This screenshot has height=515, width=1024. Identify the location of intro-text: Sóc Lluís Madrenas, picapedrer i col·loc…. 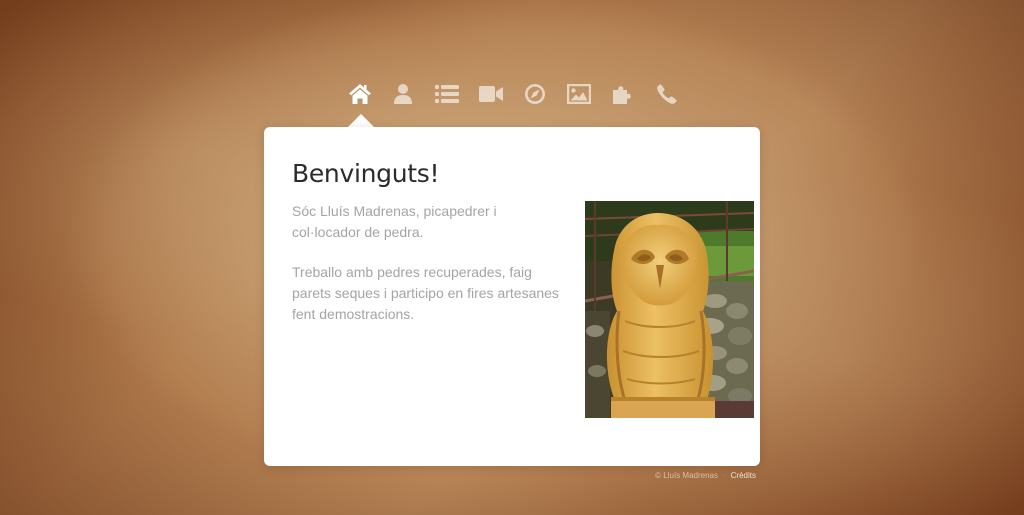
(428, 272).